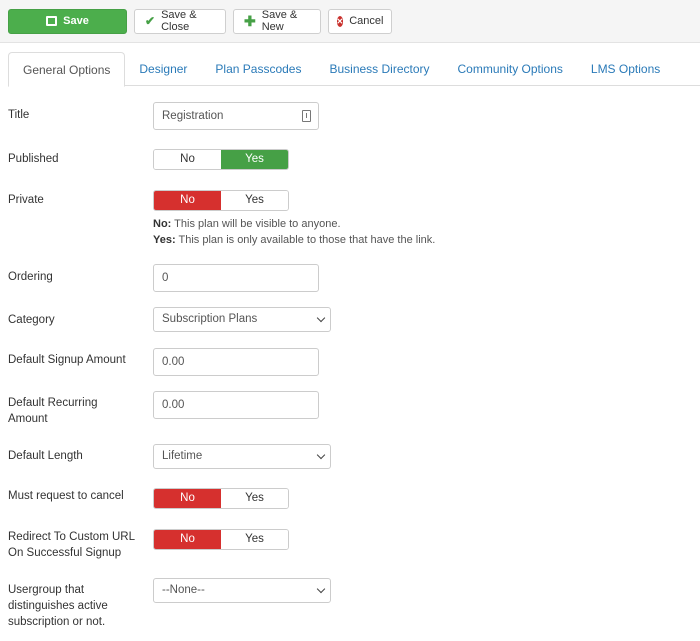  What do you see at coordinates (350, 278) in the screenshot?
I see `ordering-row: Ordering 0` at bounding box center [350, 278].